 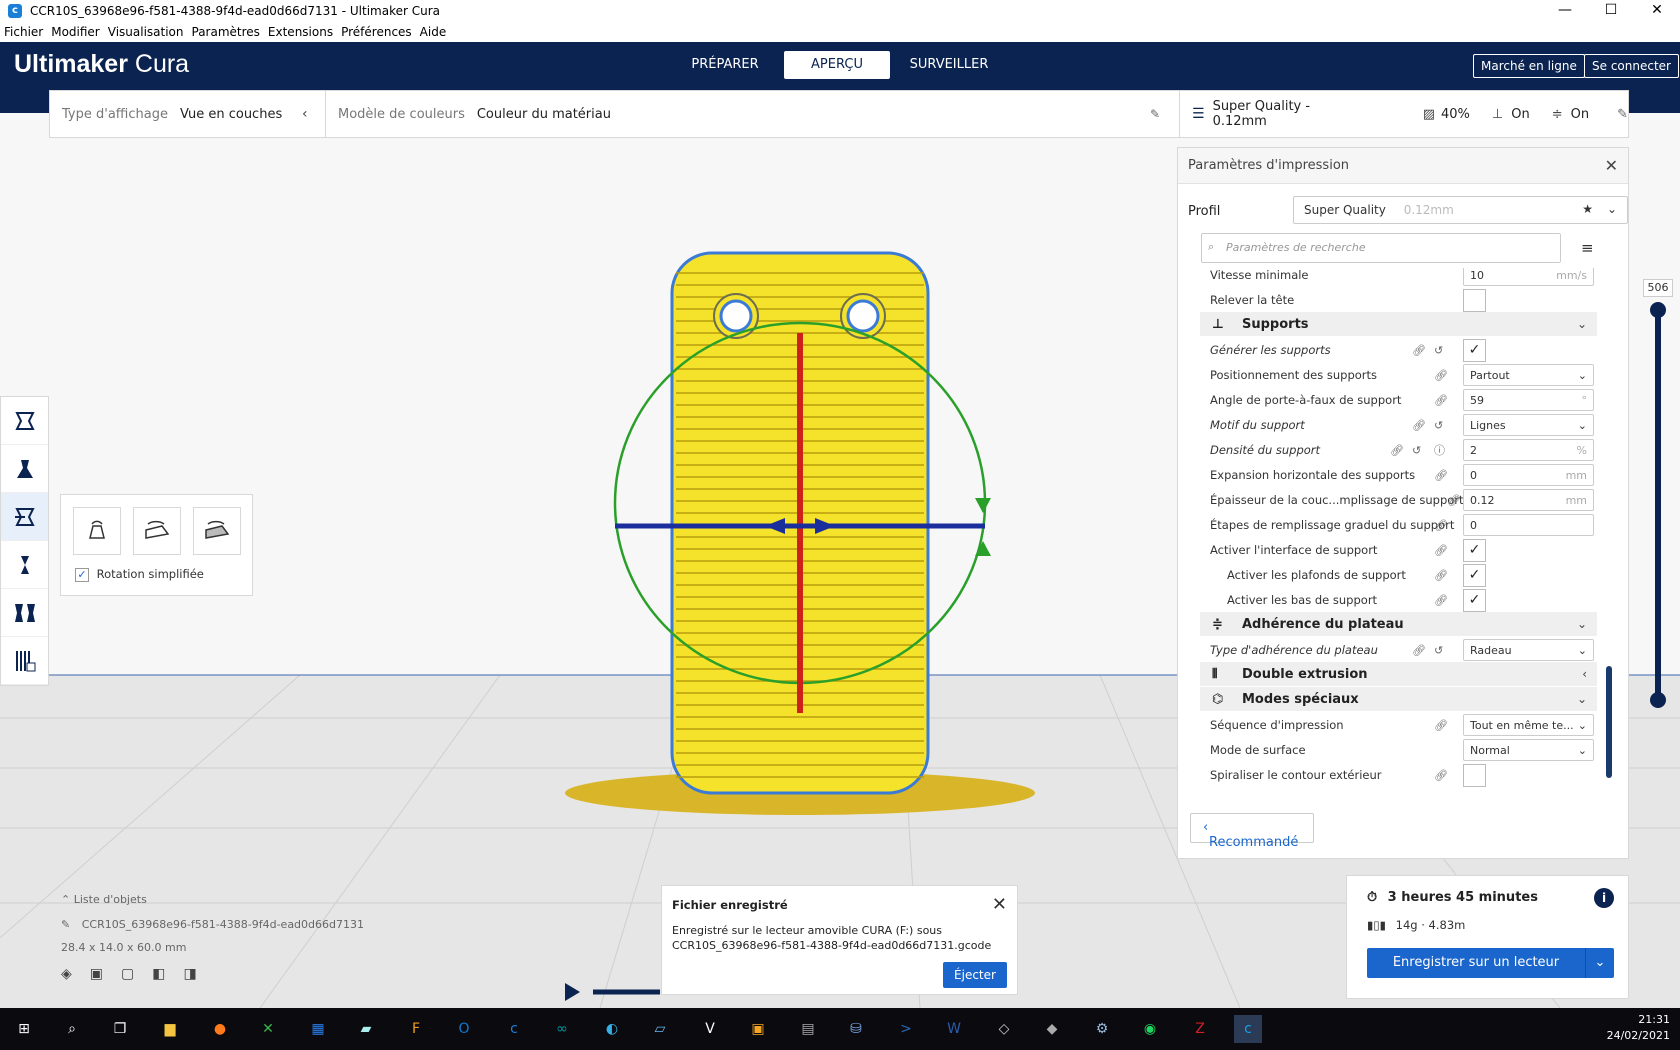 I want to click on tab-preview: APERÇU, so click(x=837, y=65).